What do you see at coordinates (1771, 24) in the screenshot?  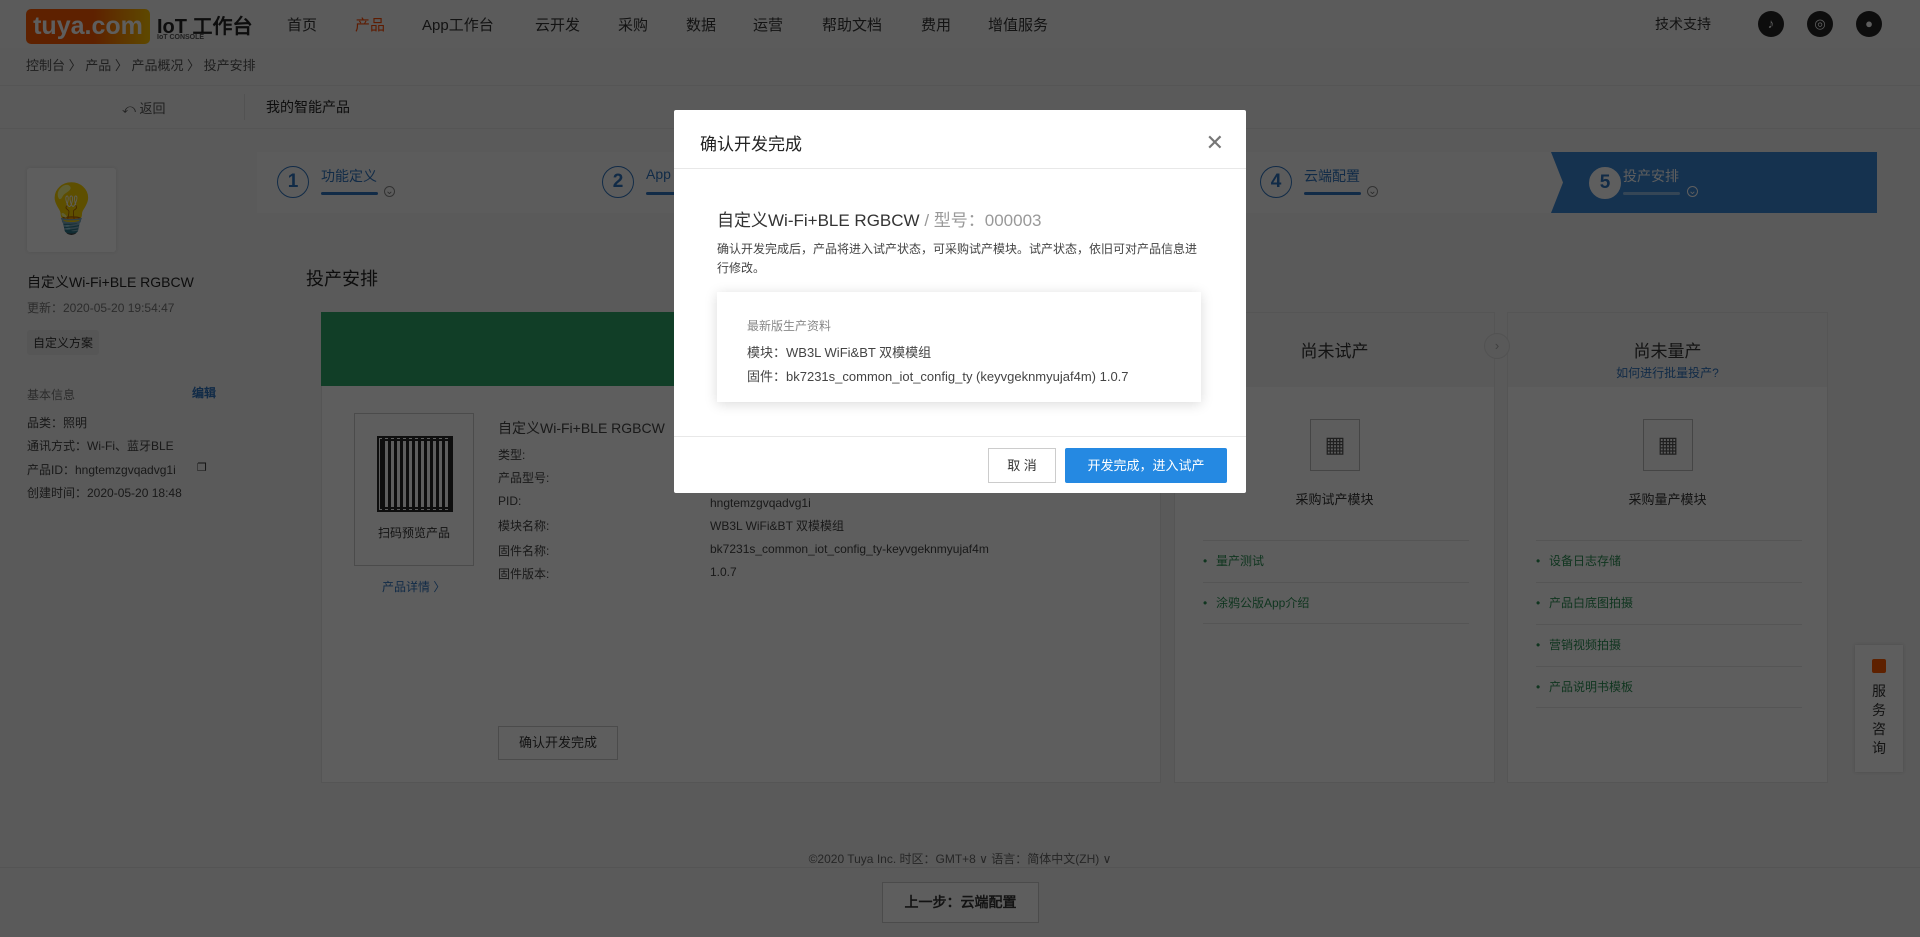 I see `bell-icon: ♪` at bounding box center [1771, 24].